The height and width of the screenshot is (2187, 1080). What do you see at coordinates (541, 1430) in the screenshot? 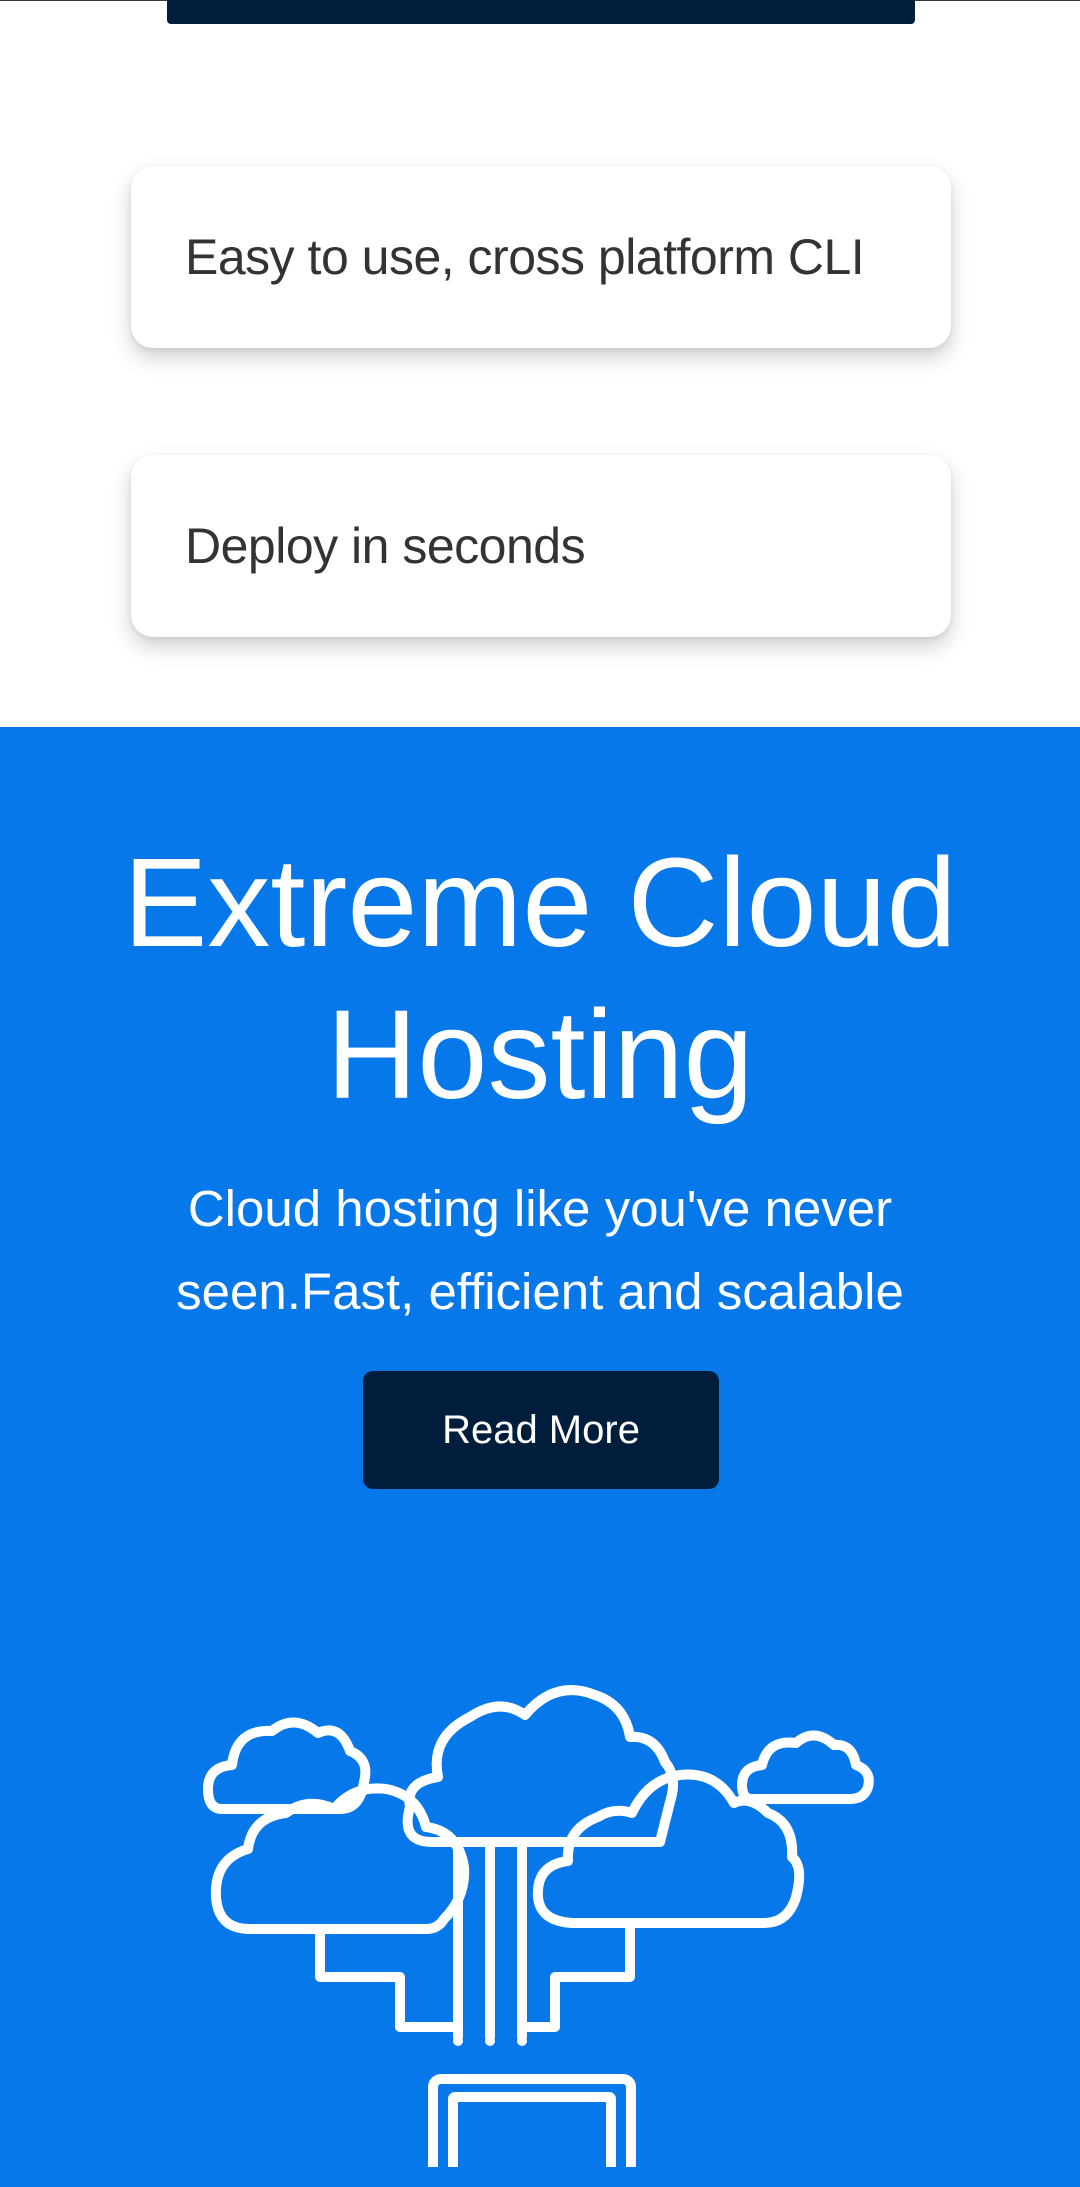
I see `read-more-button: Read More` at bounding box center [541, 1430].